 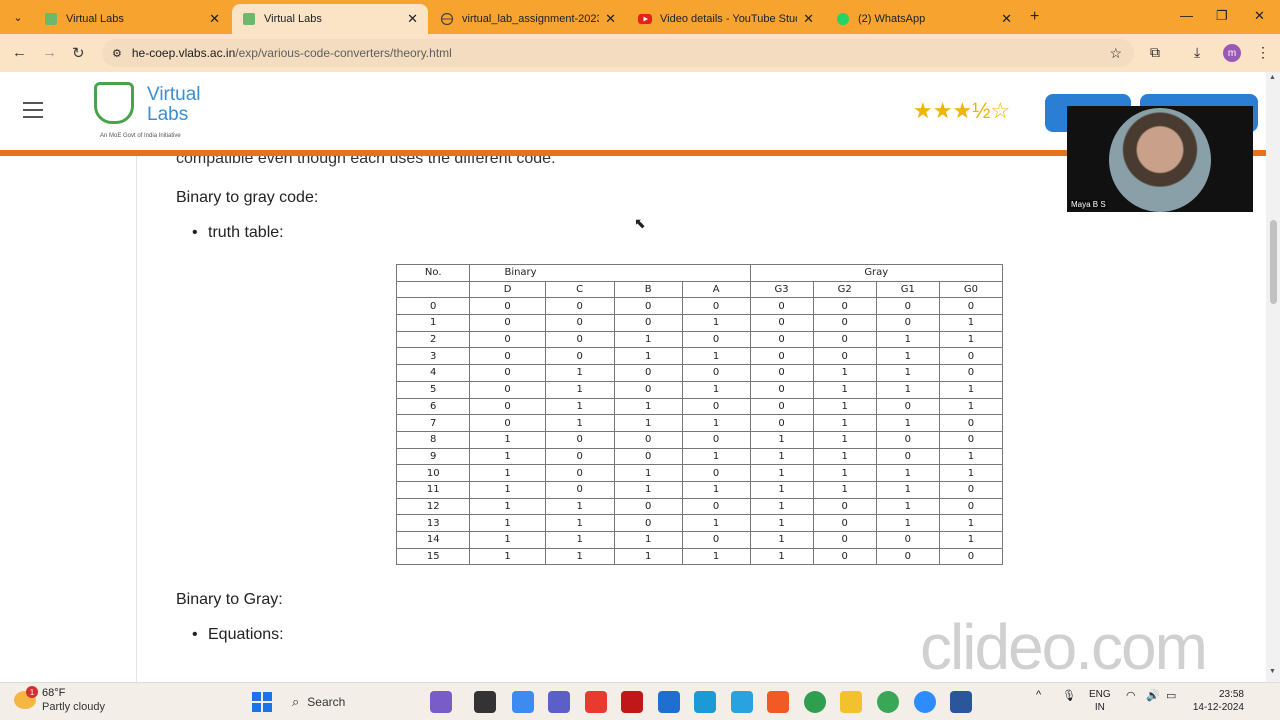 I want to click on logo-tagline: An MoE Govt of India Initiative, so click(x=140, y=136).